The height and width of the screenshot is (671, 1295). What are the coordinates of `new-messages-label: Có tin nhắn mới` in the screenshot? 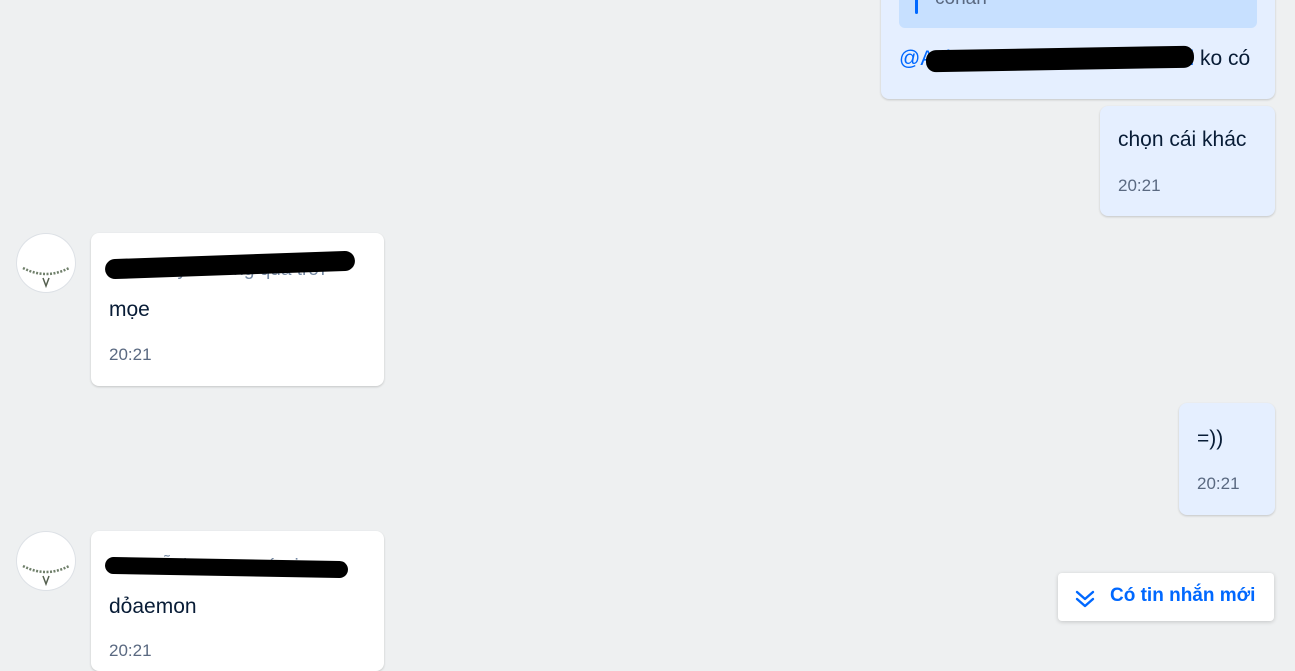 It's located at (1183, 595).